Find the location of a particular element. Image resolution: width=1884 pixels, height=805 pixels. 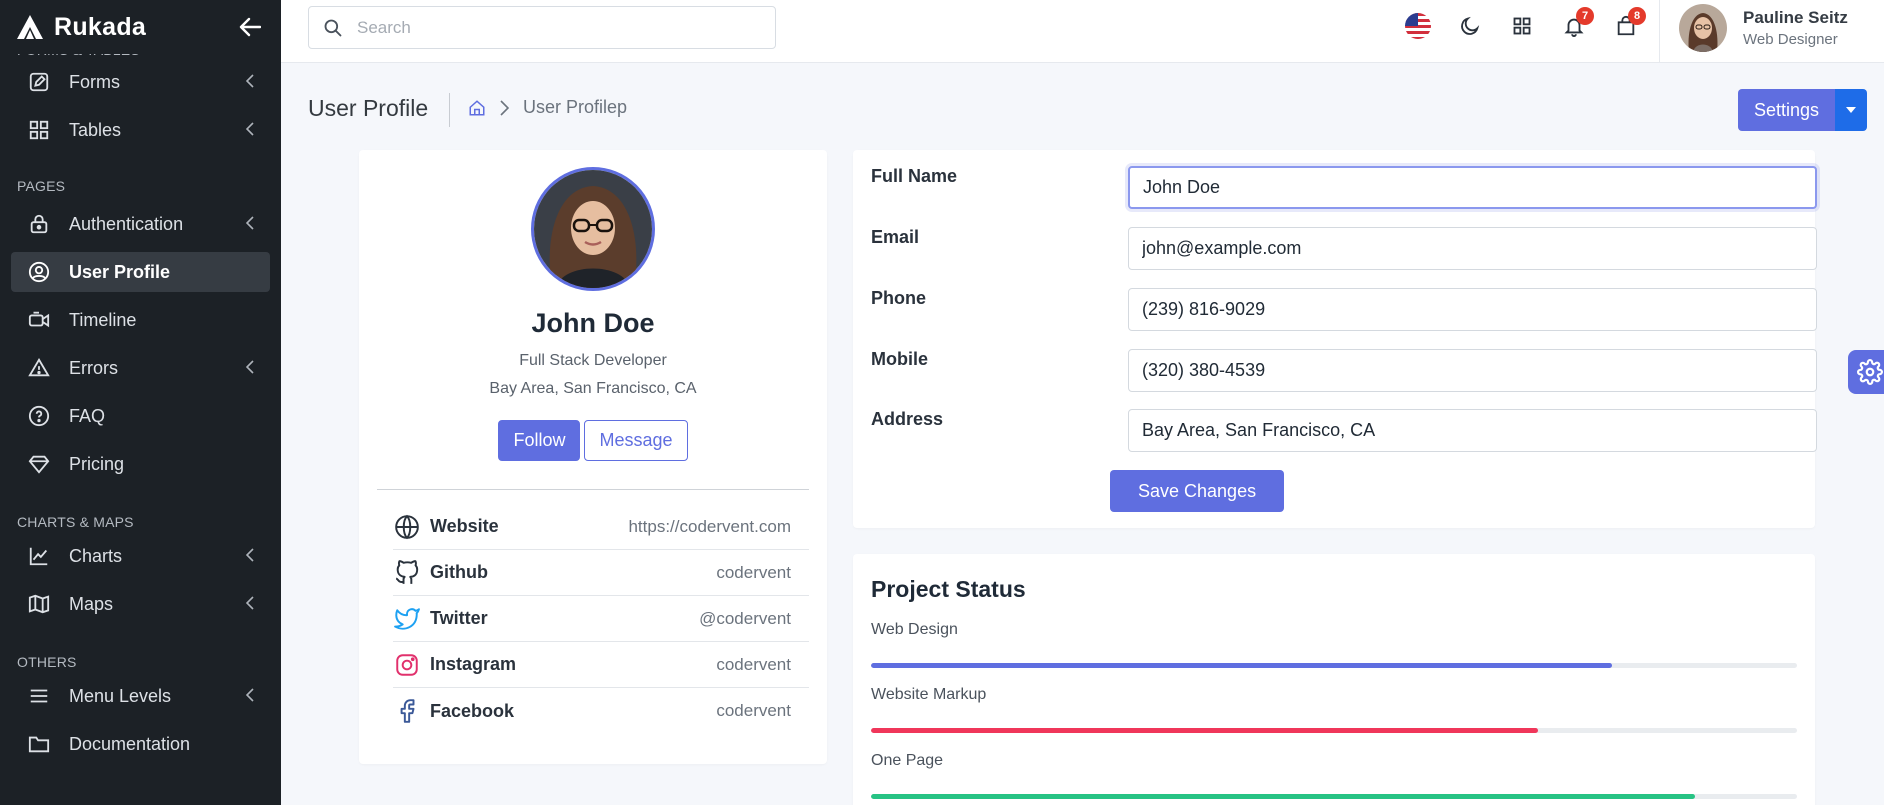

list-item-facebook: Facebook codervent is located at coordinates (601, 711).